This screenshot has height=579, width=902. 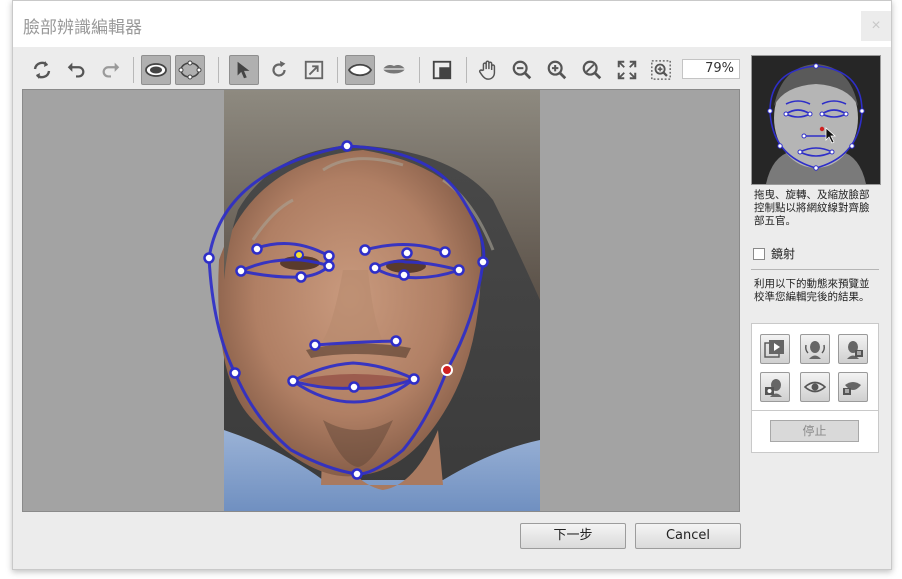 I want to click on mirror-checkbox-row: 鏡射, so click(x=774, y=253).